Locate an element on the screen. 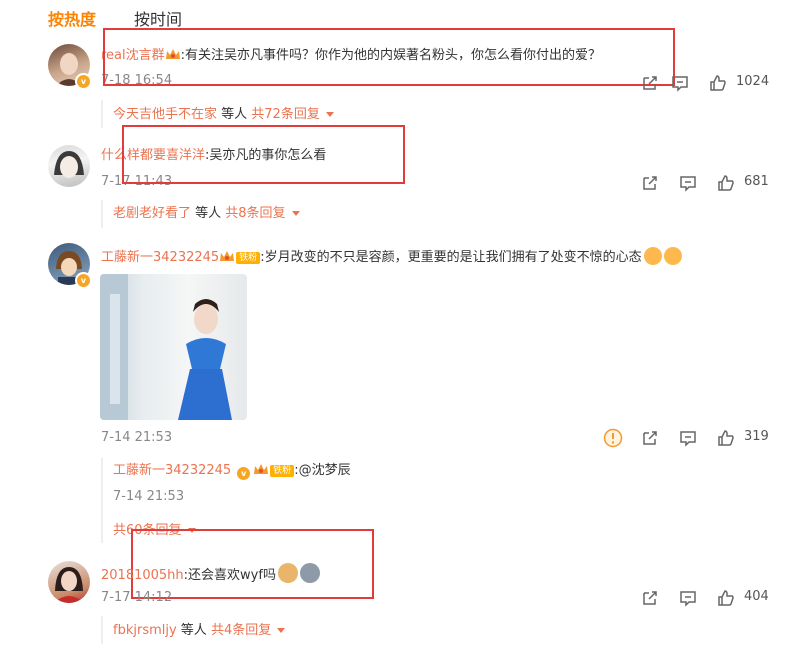 The width and height of the screenshot is (792, 651). reply-summary: 今天吉他手不在家 等人 共72条回复 is located at coordinates (223, 115).